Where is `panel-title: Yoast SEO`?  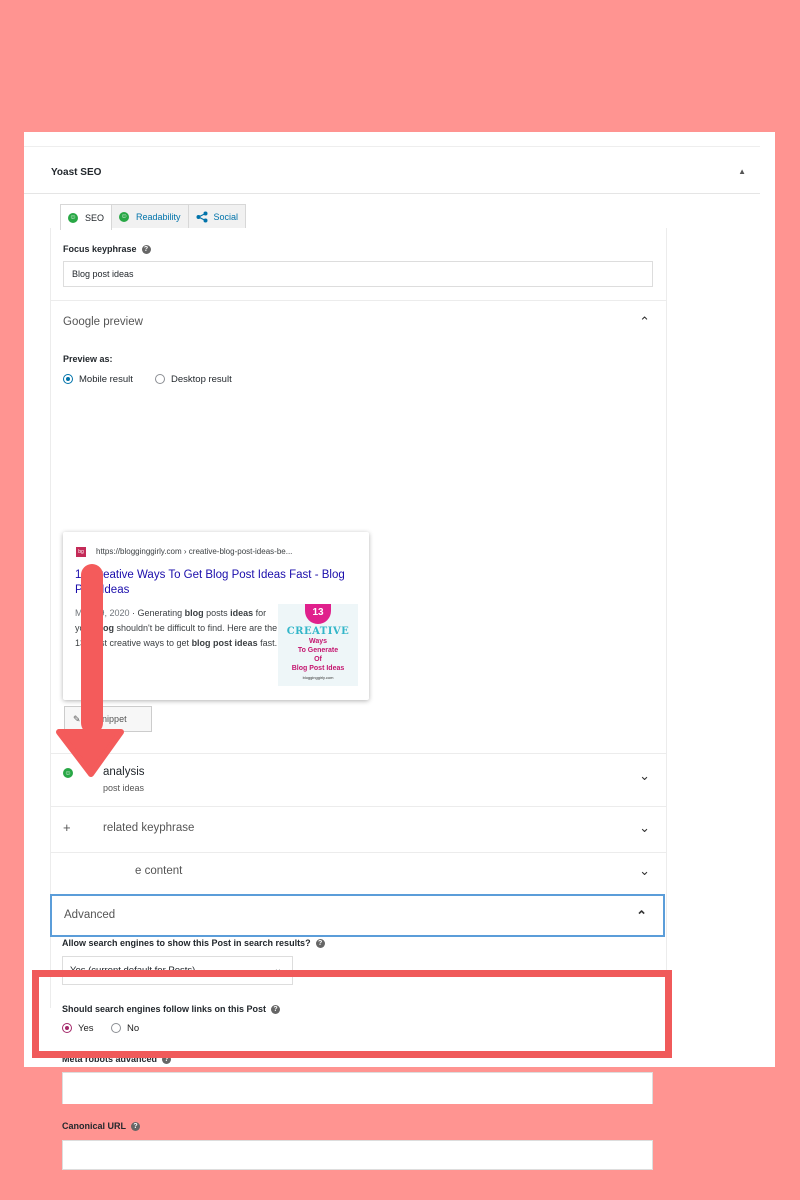
panel-title: Yoast SEO is located at coordinates (76, 172).